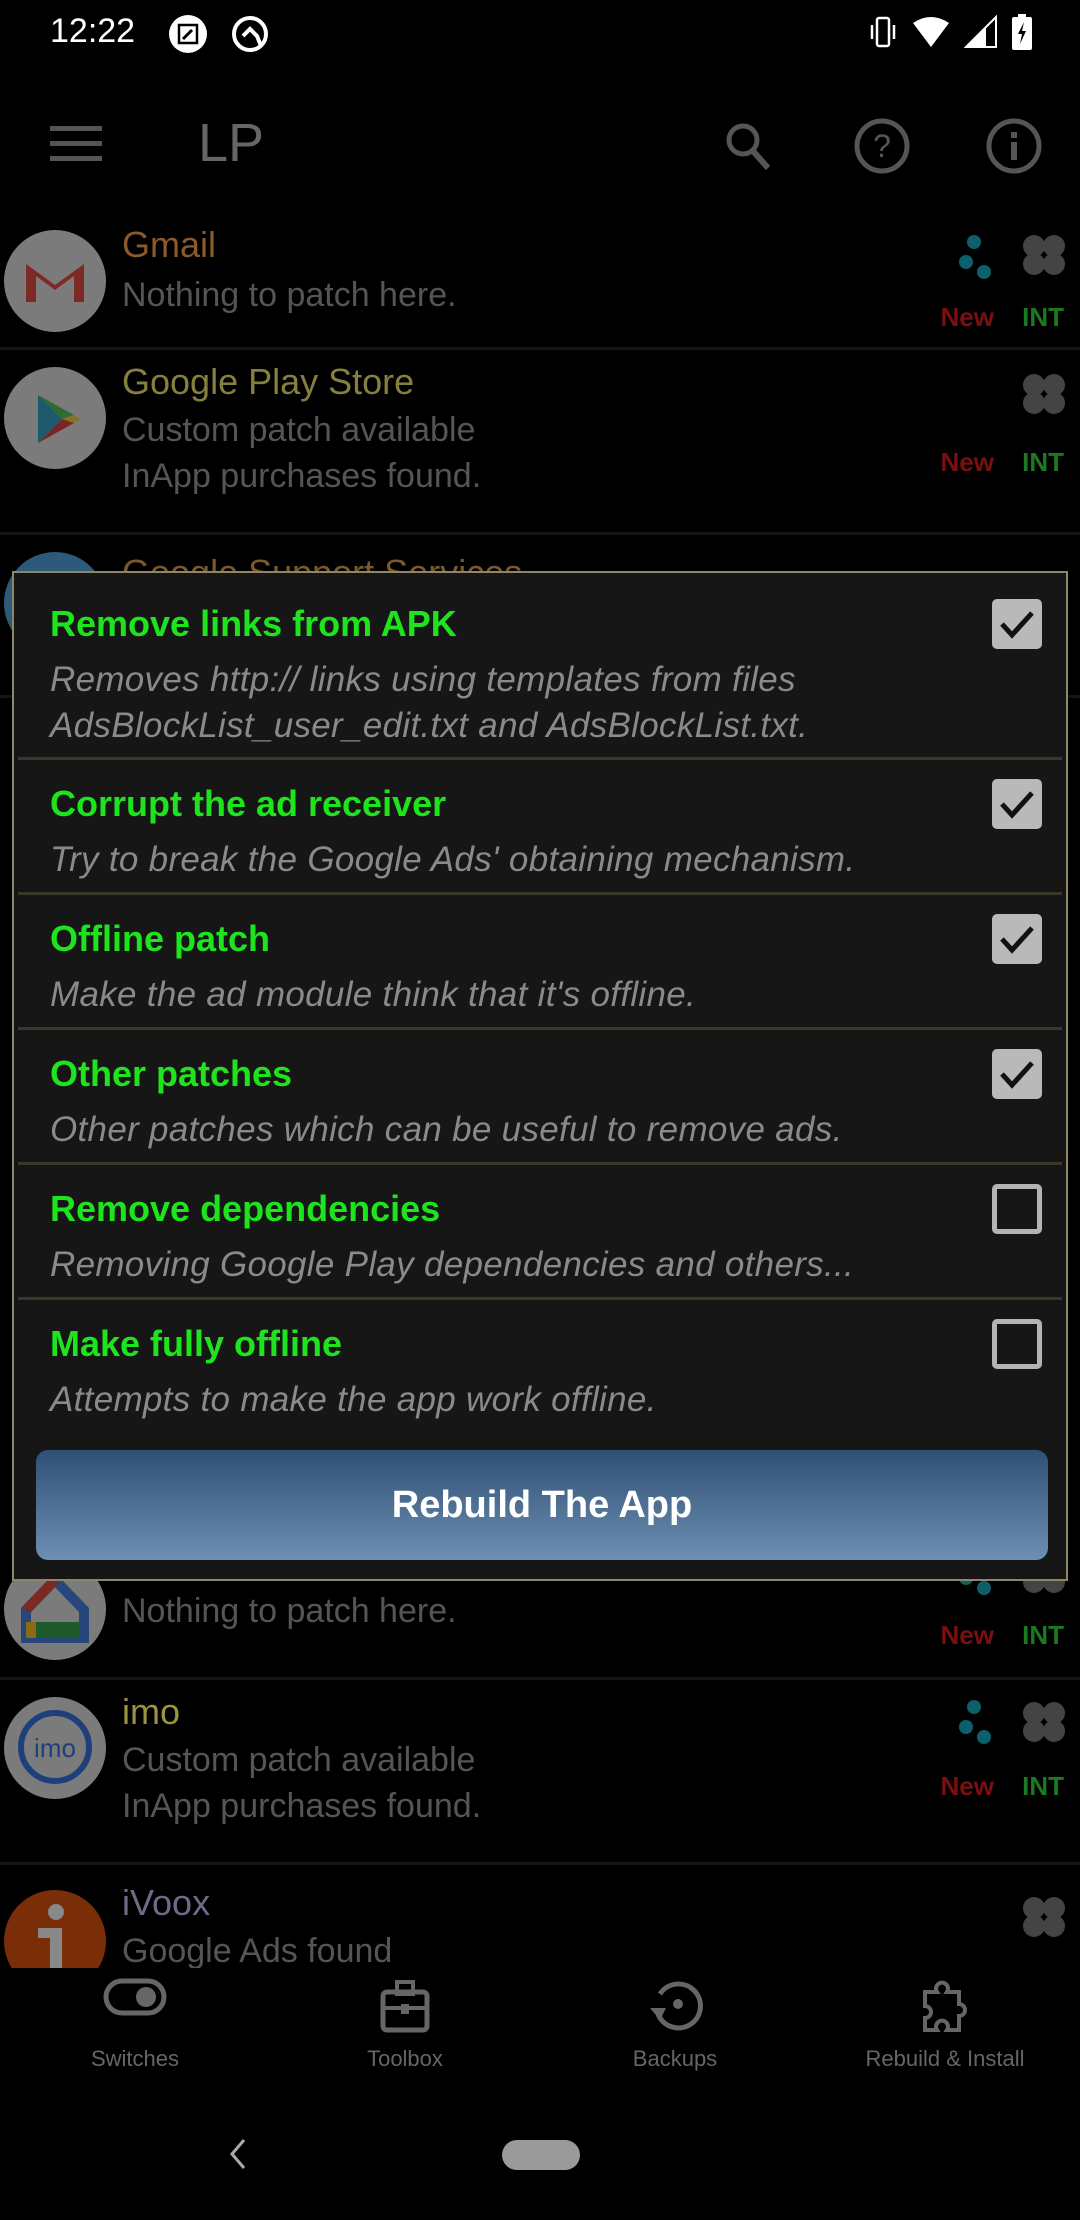 This screenshot has width=1080, height=2220. Describe the element at coordinates (1022, 34) in the screenshot. I see `battery-charging-icon` at that location.